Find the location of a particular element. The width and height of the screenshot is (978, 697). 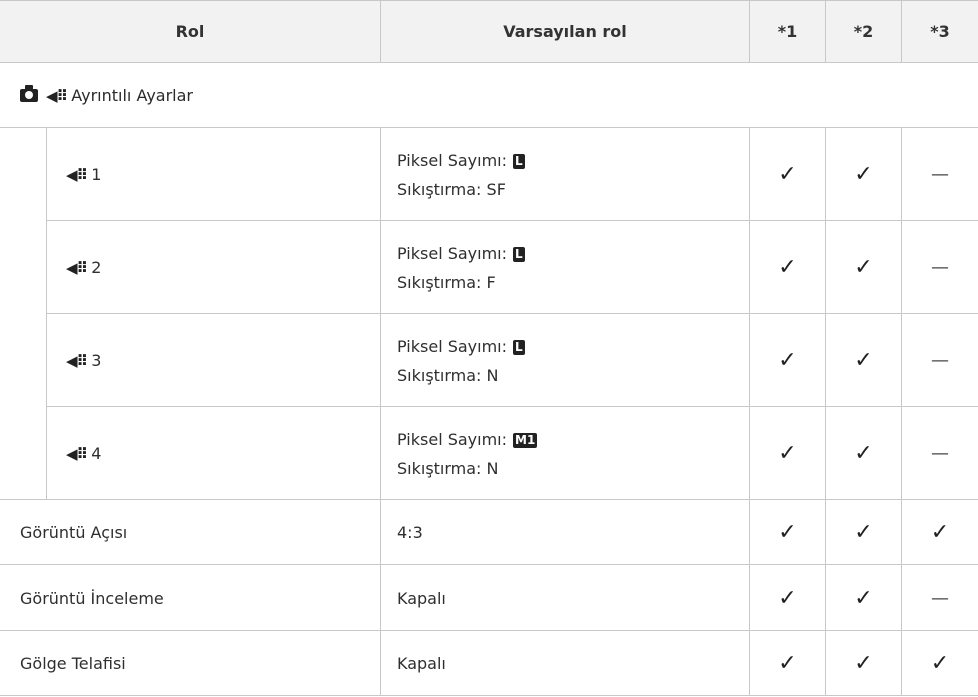

header-default-role: Varsayılan rol is located at coordinates (565, 31).